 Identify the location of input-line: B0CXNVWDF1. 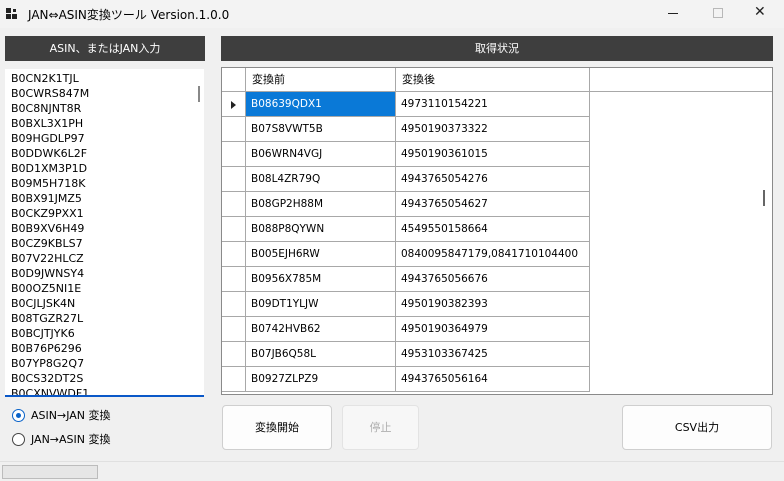
(50, 392).